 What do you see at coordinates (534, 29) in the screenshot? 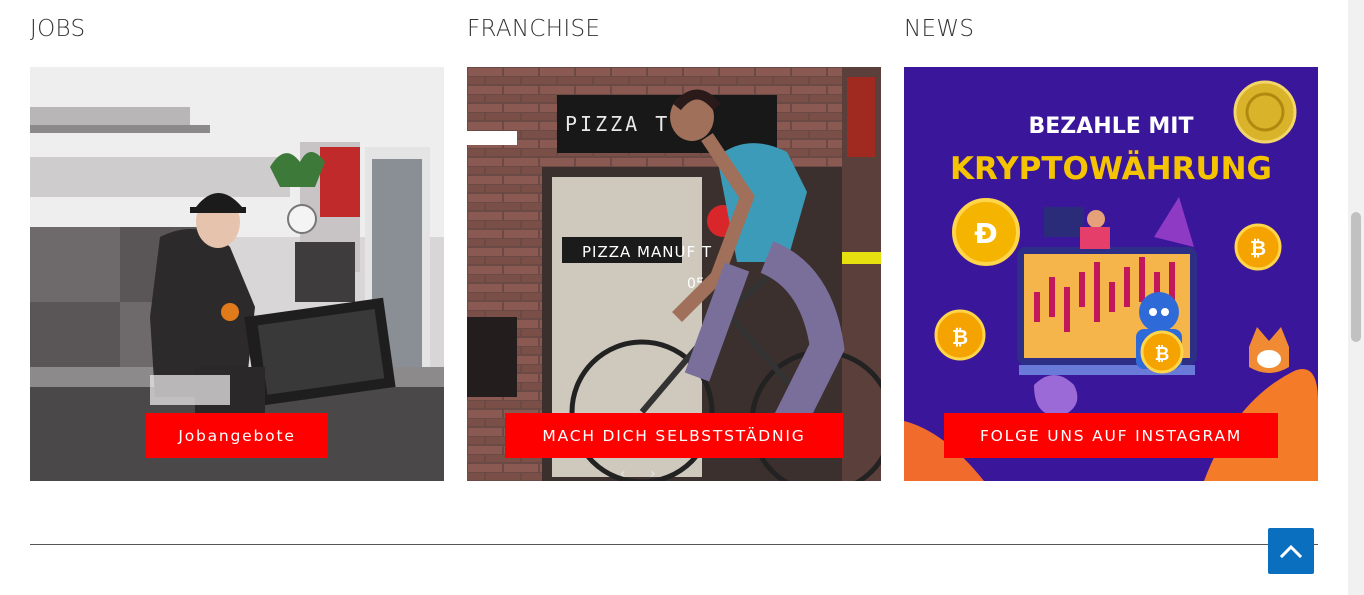
I see `franchise-title: FRANCHISE` at bounding box center [534, 29].